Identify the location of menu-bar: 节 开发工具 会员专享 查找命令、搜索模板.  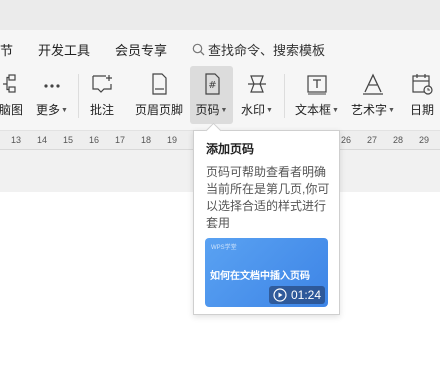
(220, 48).